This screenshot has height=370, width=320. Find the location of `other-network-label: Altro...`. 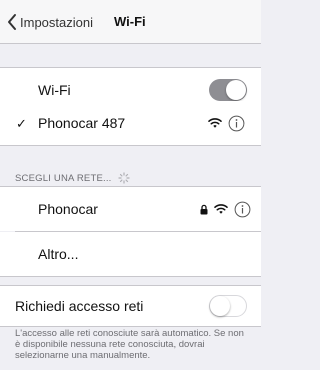

other-network-label: Altro... is located at coordinates (58, 254).